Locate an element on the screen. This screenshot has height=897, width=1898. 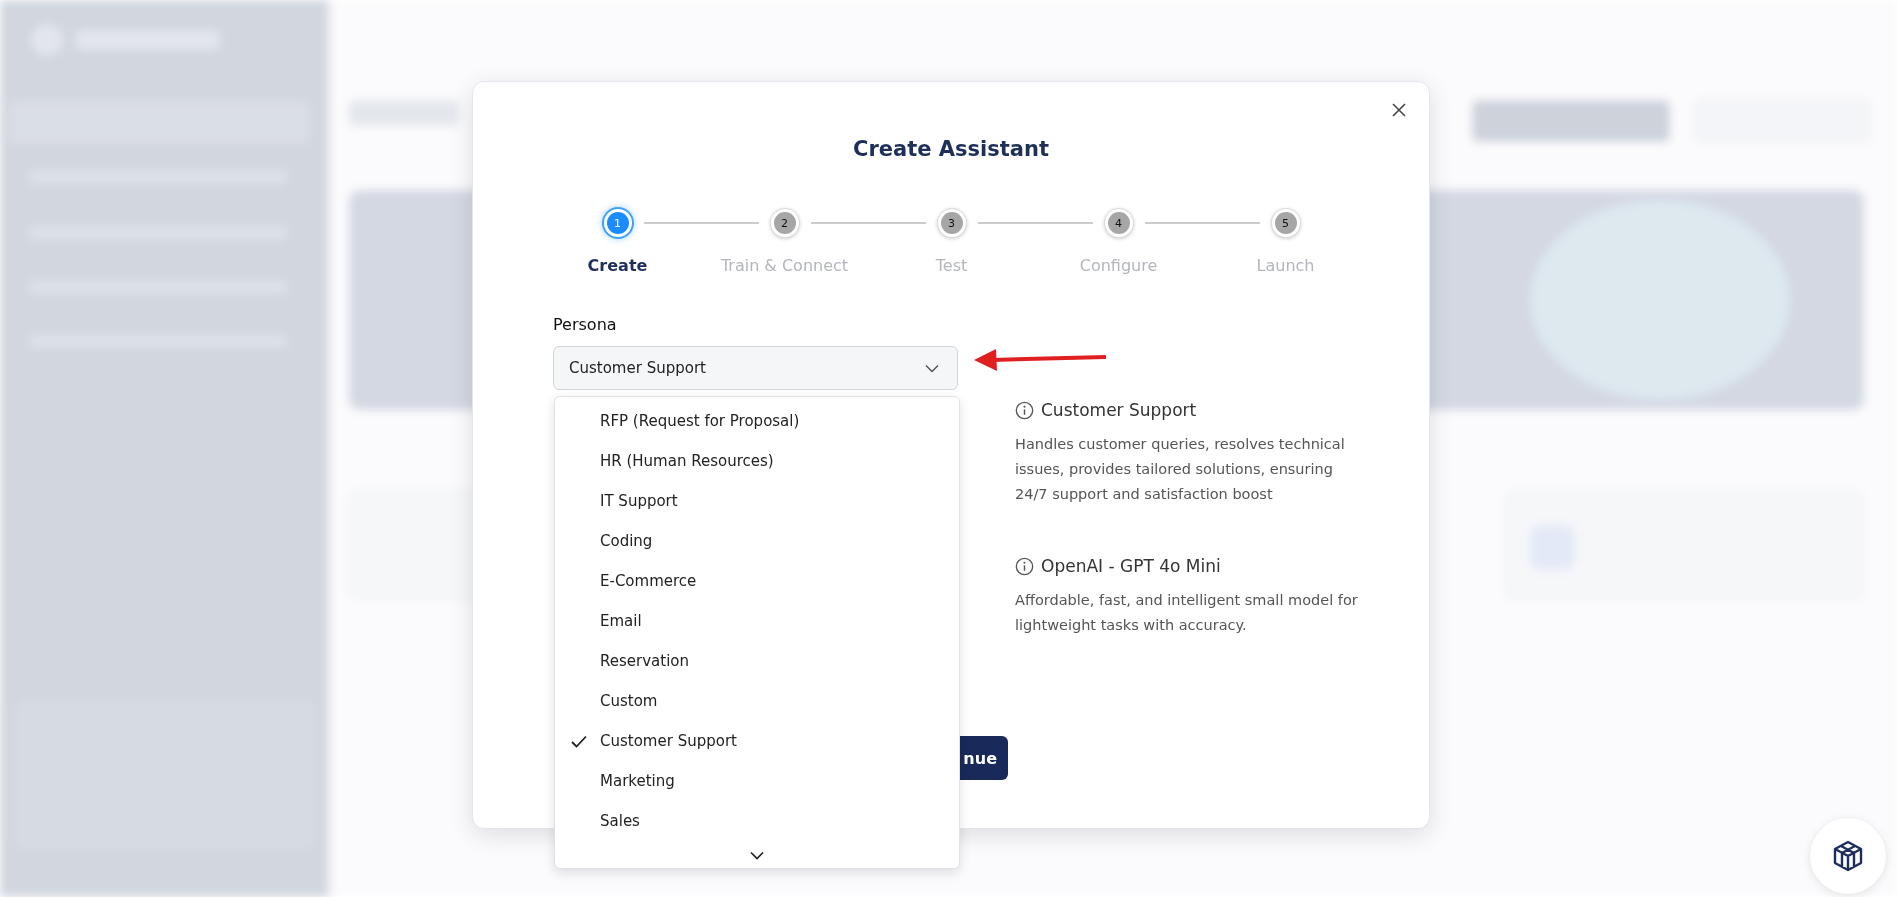
step-label: Create is located at coordinates (617, 265).